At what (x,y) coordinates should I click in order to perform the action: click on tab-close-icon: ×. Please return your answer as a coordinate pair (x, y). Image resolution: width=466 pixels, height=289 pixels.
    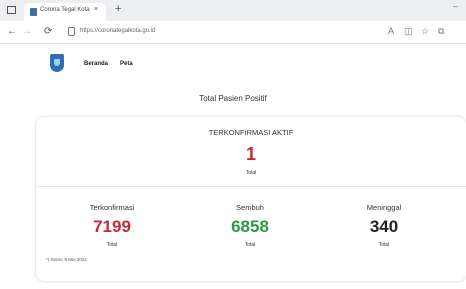
    Looking at the image, I should click on (96, 9).